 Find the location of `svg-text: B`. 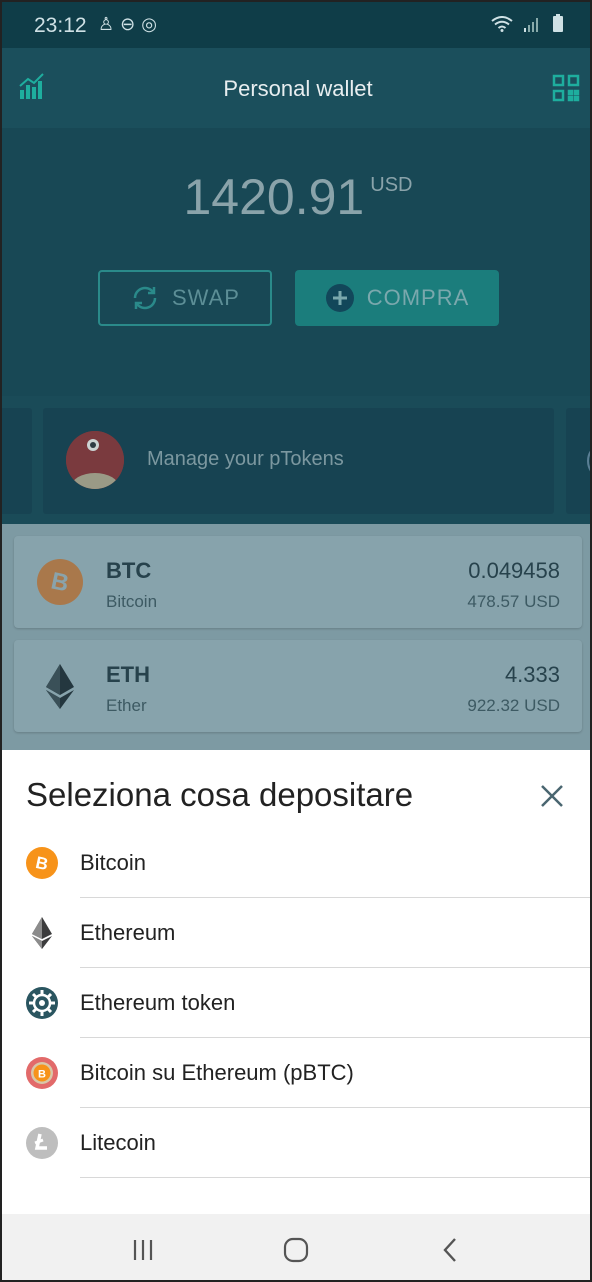

svg-text: B is located at coordinates (42, 1075).